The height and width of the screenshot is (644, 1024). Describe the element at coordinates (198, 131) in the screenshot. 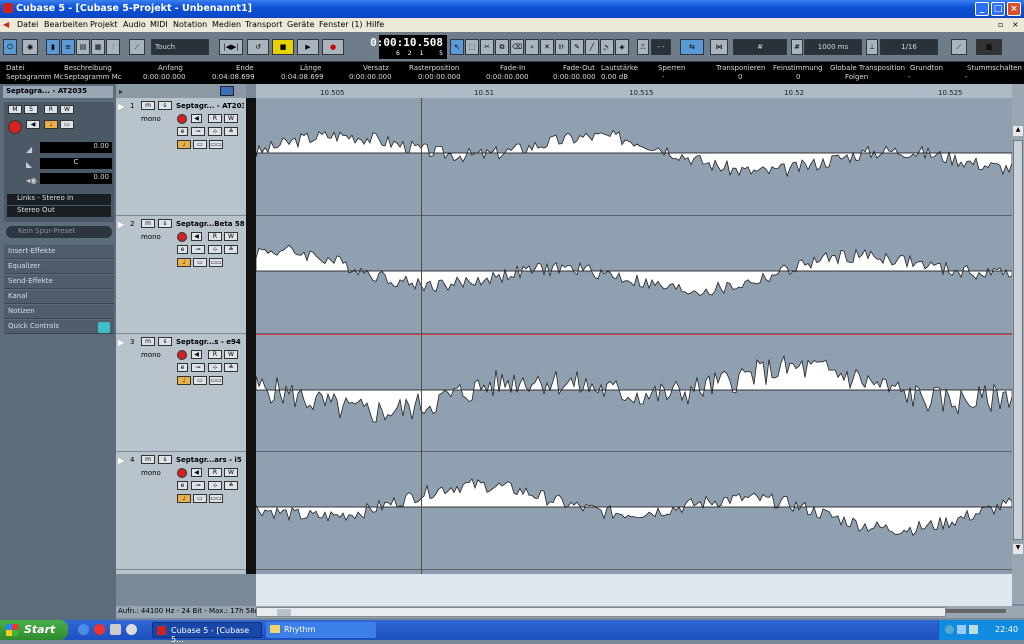

I see `track-insert-icon: ⊸` at that location.